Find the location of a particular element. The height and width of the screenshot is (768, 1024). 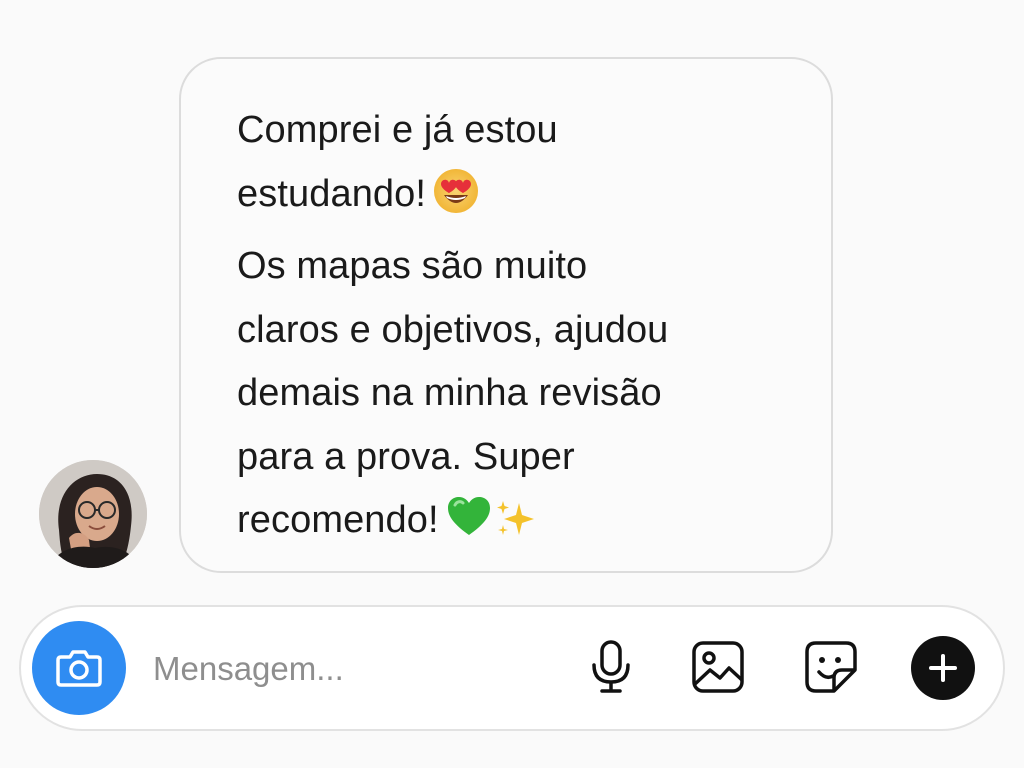

green-heart-emoji-icon is located at coordinates (469, 527).